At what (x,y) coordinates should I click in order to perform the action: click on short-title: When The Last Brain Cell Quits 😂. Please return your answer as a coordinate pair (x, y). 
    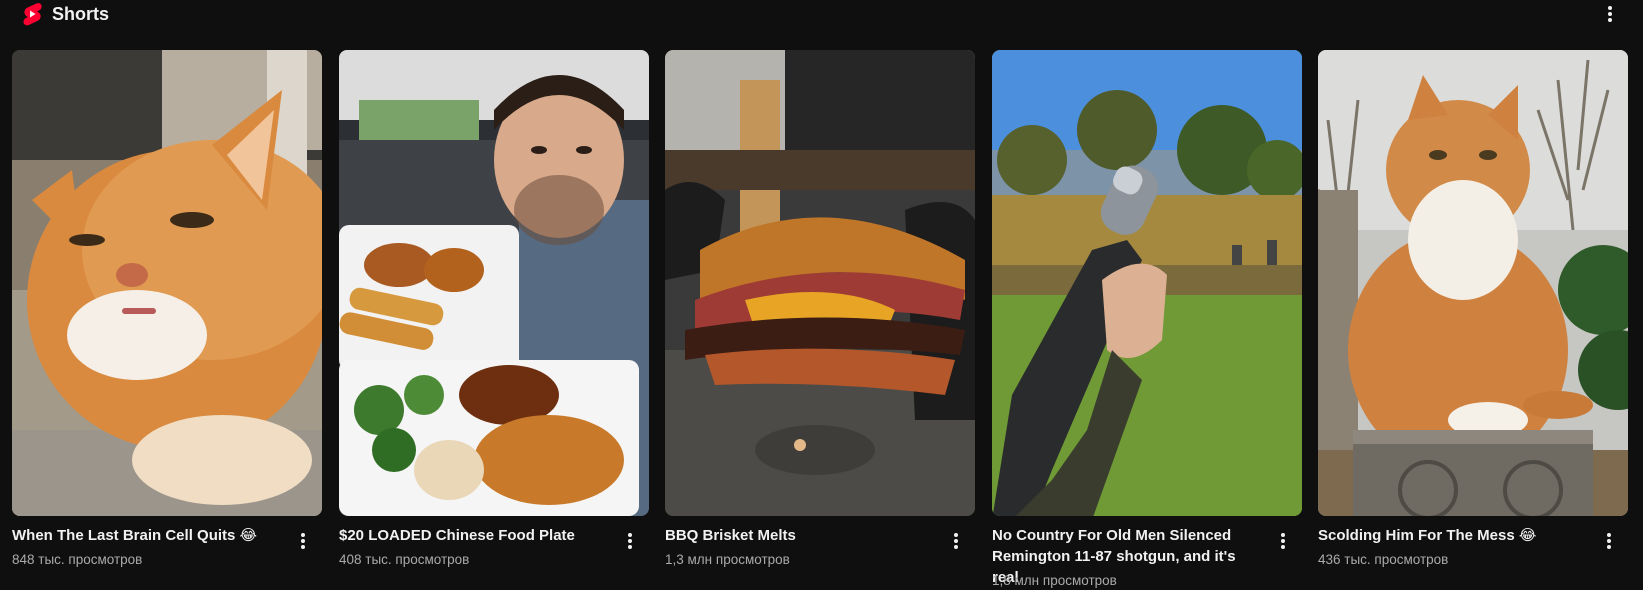
    Looking at the image, I should click on (147, 535).